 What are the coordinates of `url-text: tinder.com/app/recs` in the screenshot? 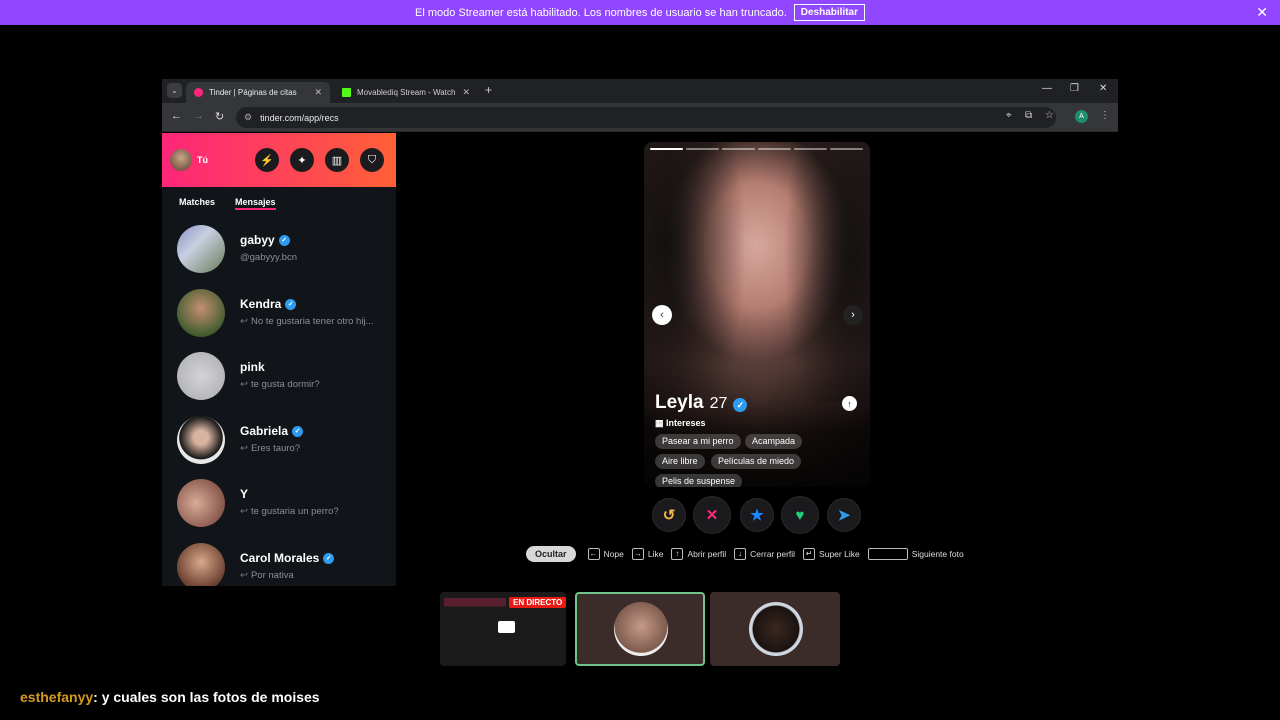 It's located at (299, 117).